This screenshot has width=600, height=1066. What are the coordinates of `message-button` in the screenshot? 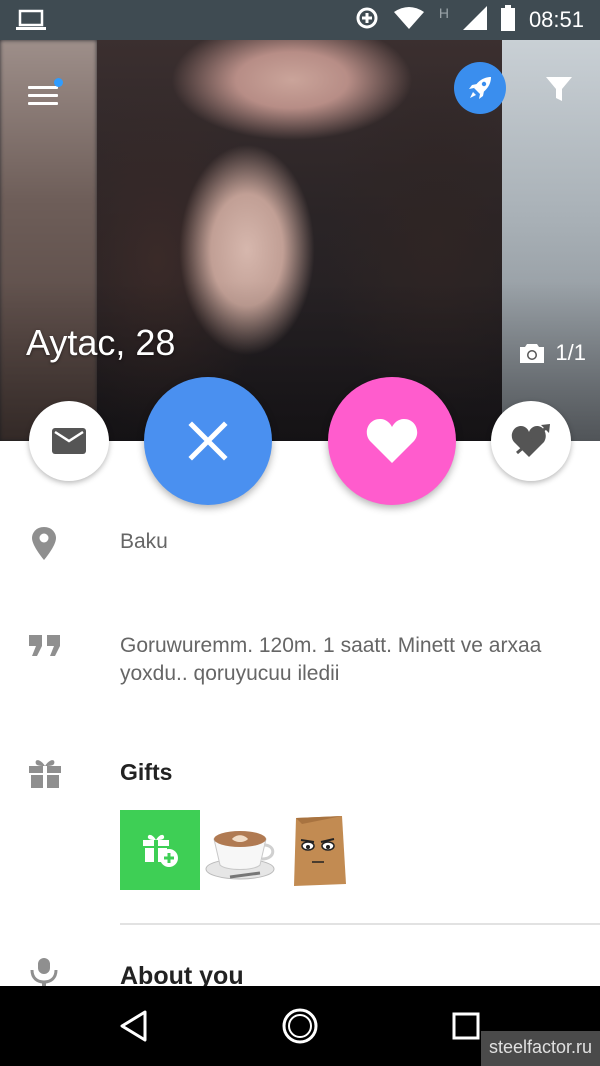 It's located at (69, 441).